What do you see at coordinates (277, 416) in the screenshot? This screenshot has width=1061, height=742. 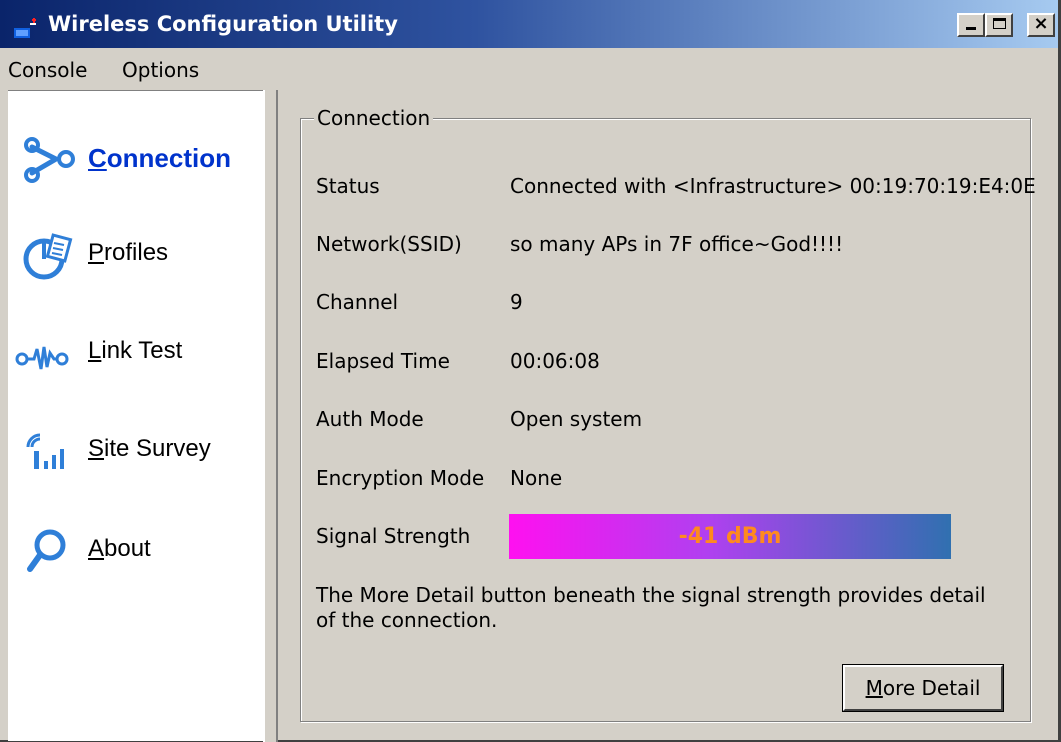 I see `splitter-edge` at bounding box center [277, 416].